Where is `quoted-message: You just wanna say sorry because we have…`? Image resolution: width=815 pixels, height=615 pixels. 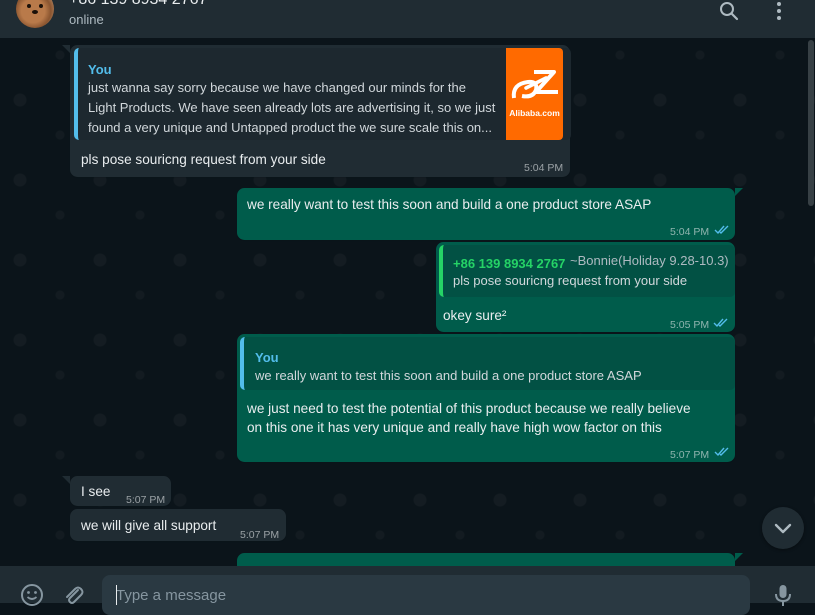
quoted-message: You just wanna say sorry because we have… is located at coordinates (322, 94).